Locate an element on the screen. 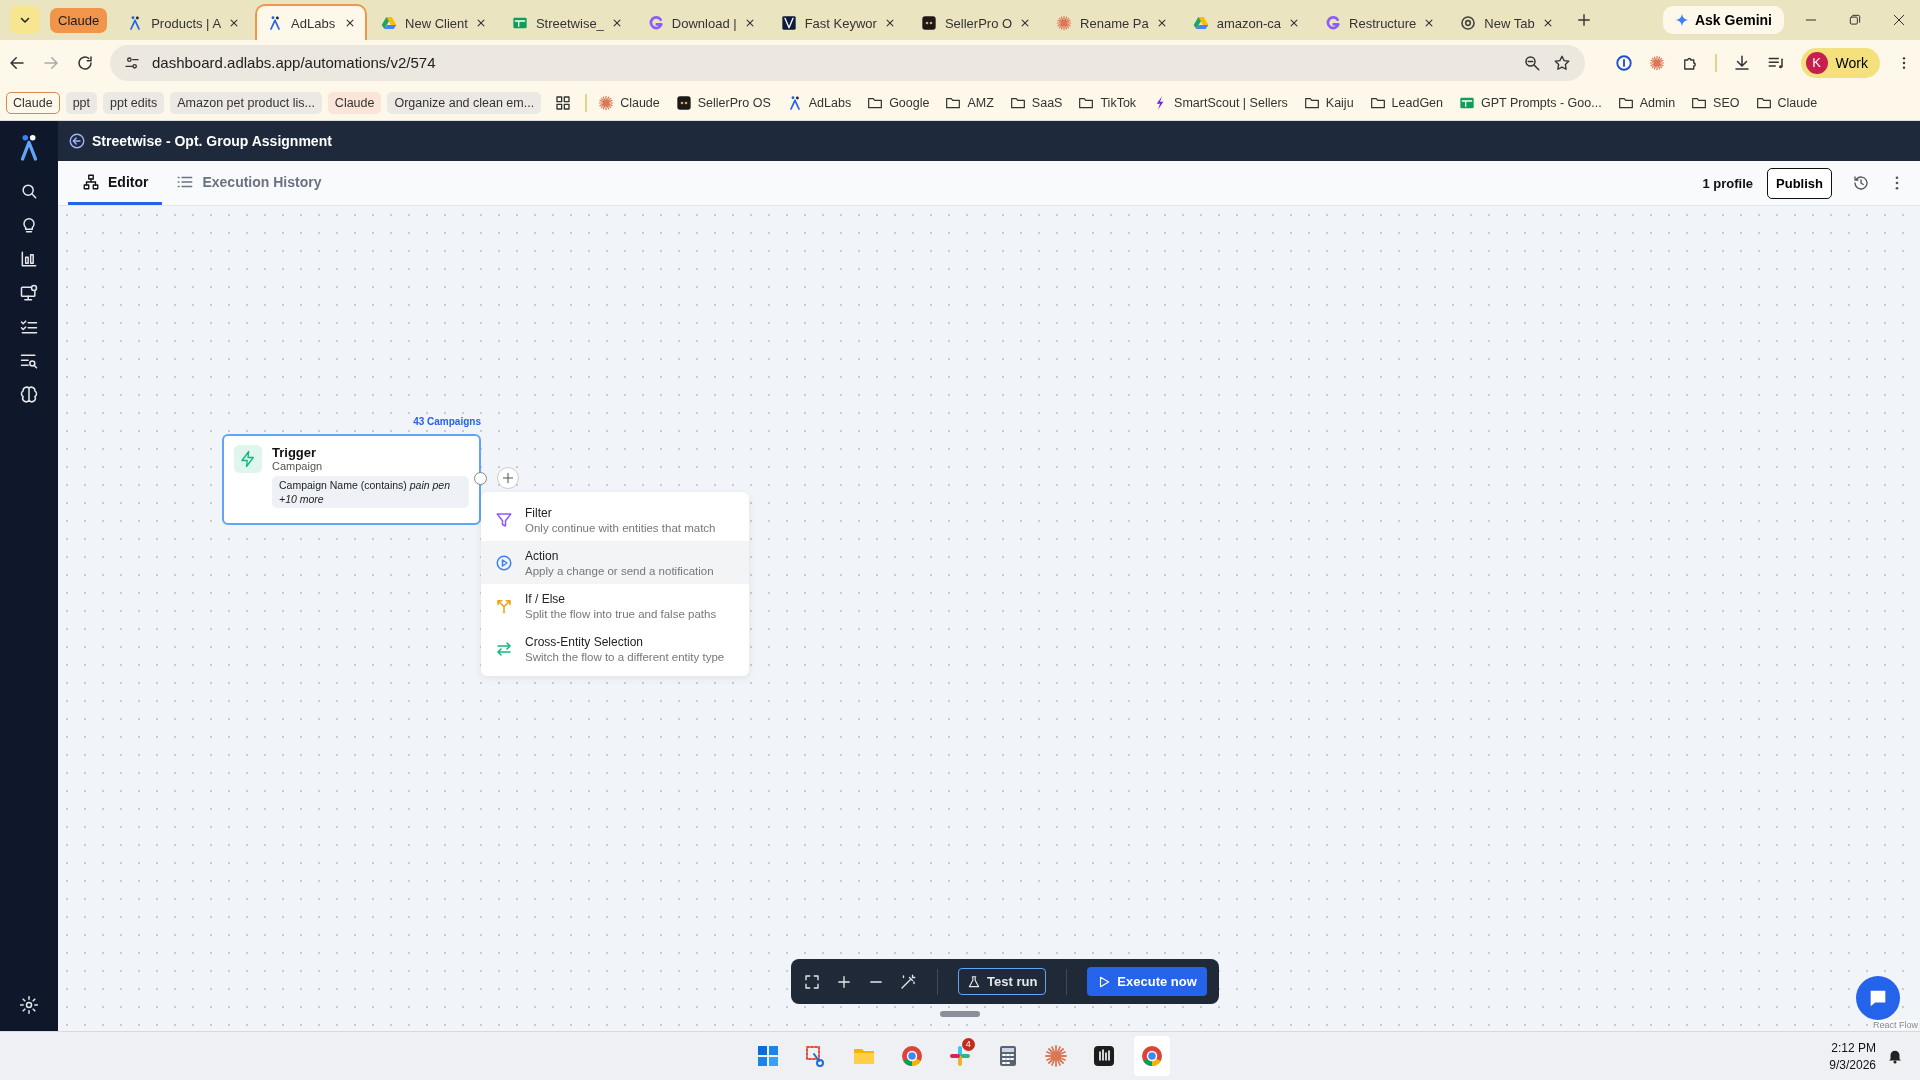  profile-count: 1 profile is located at coordinates (1728, 183).